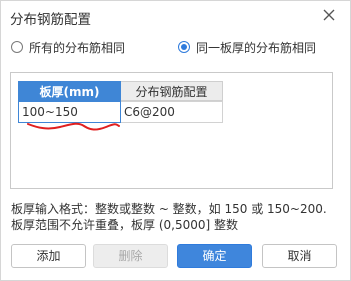 This screenshot has width=351, height=281. What do you see at coordinates (130, 256) in the screenshot?
I see `delete-button: 删除` at bounding box center [130, 256].